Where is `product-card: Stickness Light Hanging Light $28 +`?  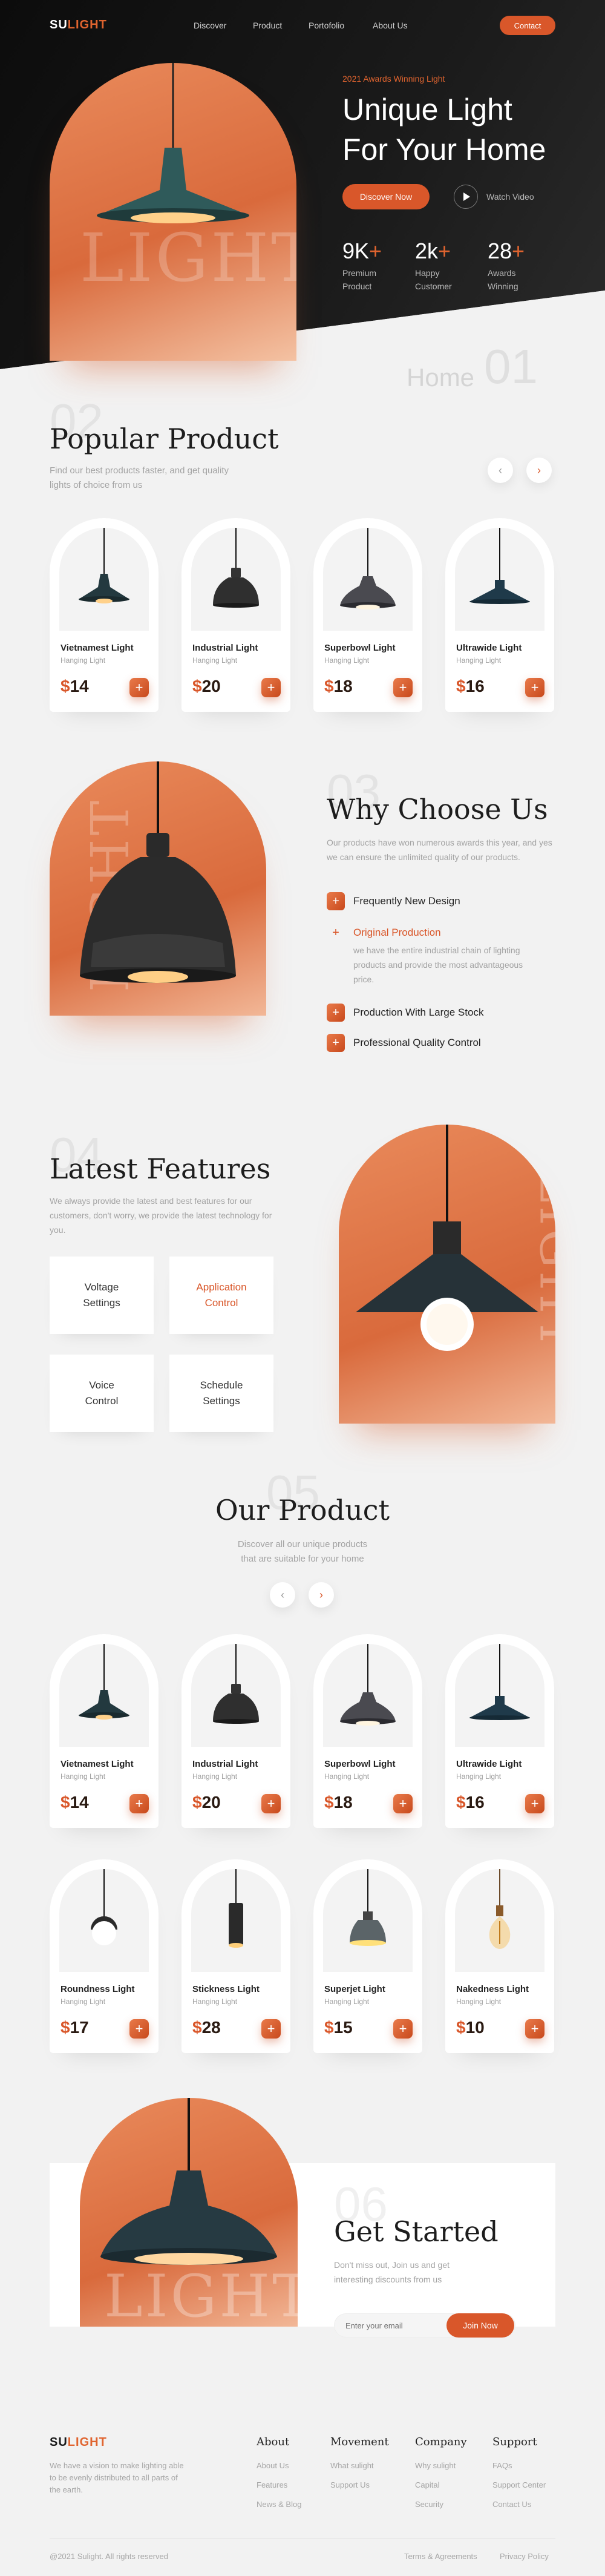 product-card: Stickness Light Hanging Light $28 + is located at coordinates (236, 1956).